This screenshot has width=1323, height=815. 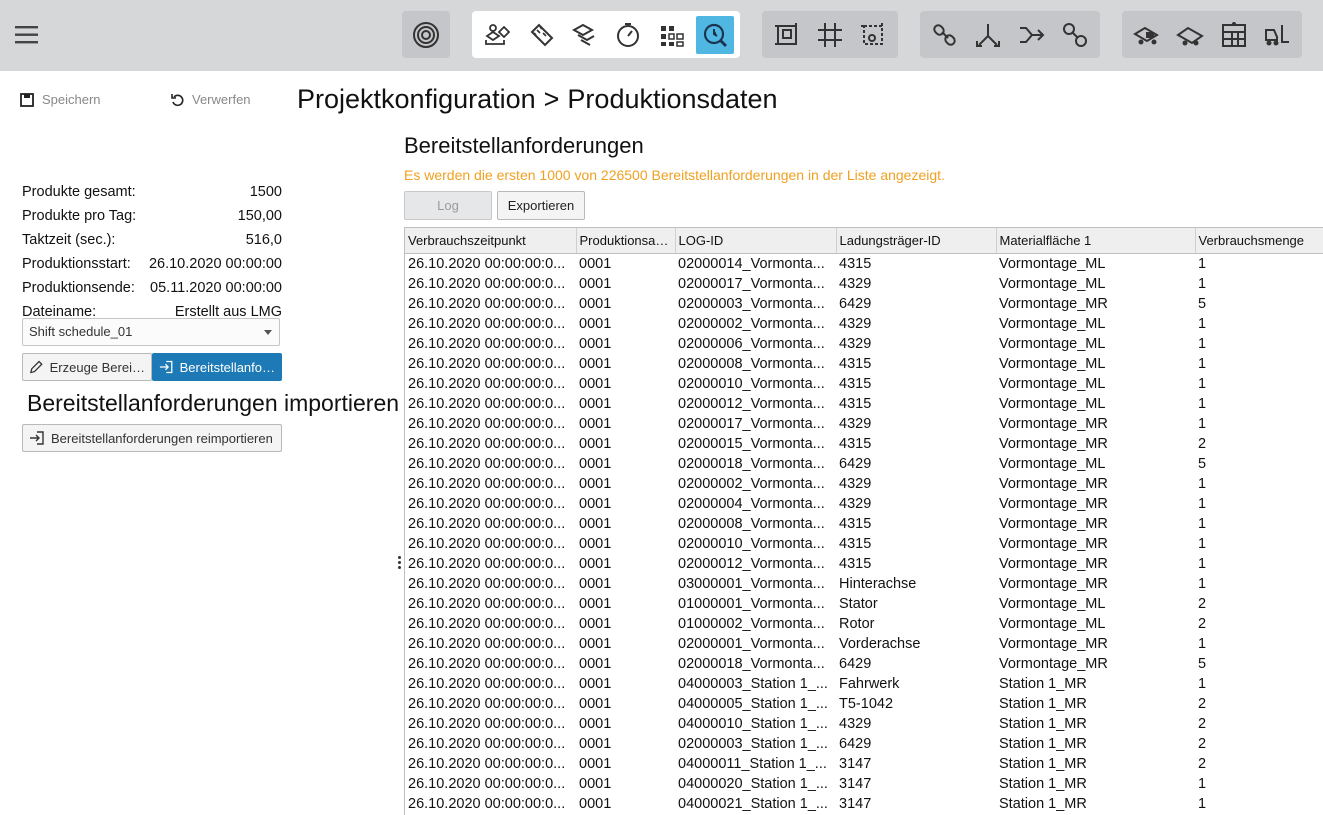 What do you see at coordinates (855, 404) in the screenshot?
I see `table-cell: 4315` at bounding box center [855, 404].